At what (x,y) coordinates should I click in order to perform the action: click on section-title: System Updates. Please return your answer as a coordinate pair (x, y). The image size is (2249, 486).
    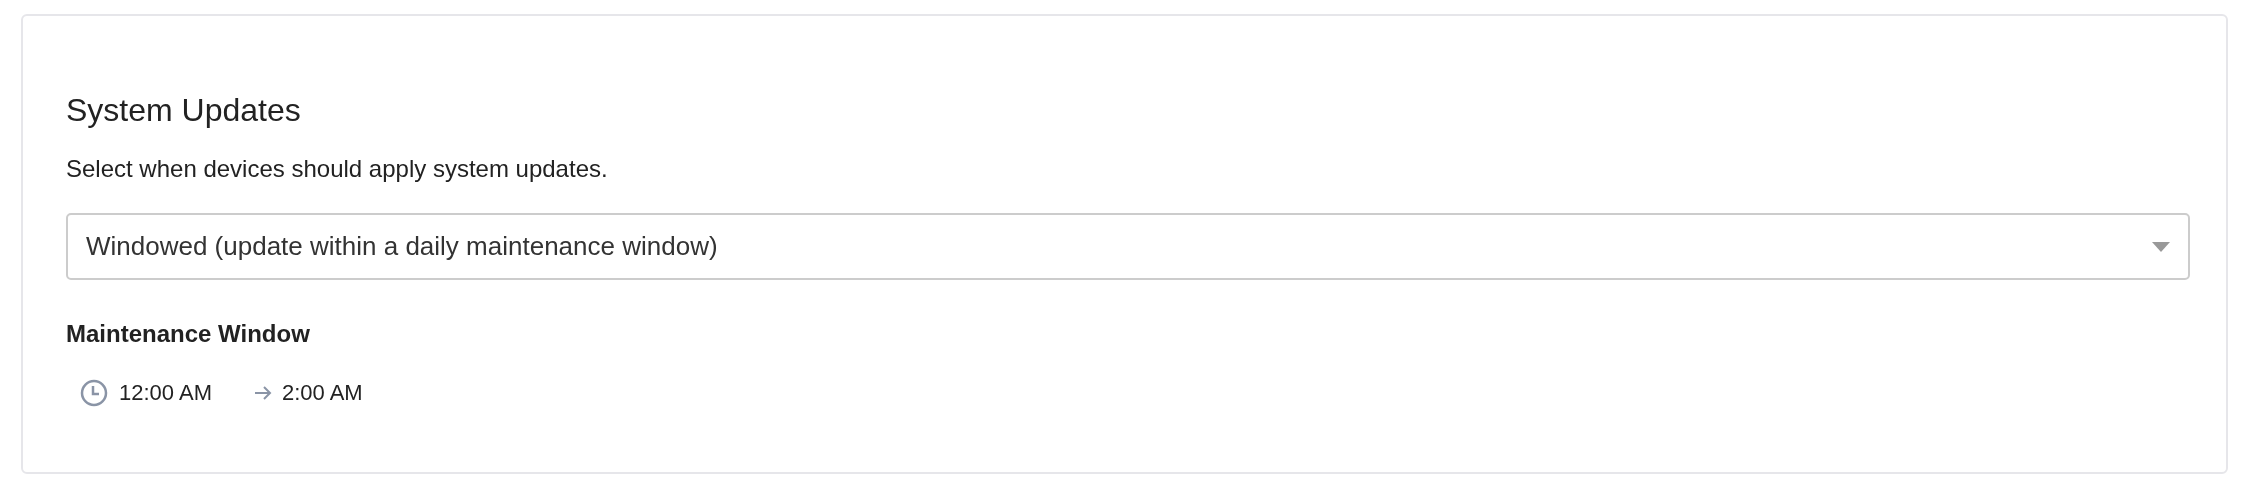
    Looking at the image, I should click on (184, 110).